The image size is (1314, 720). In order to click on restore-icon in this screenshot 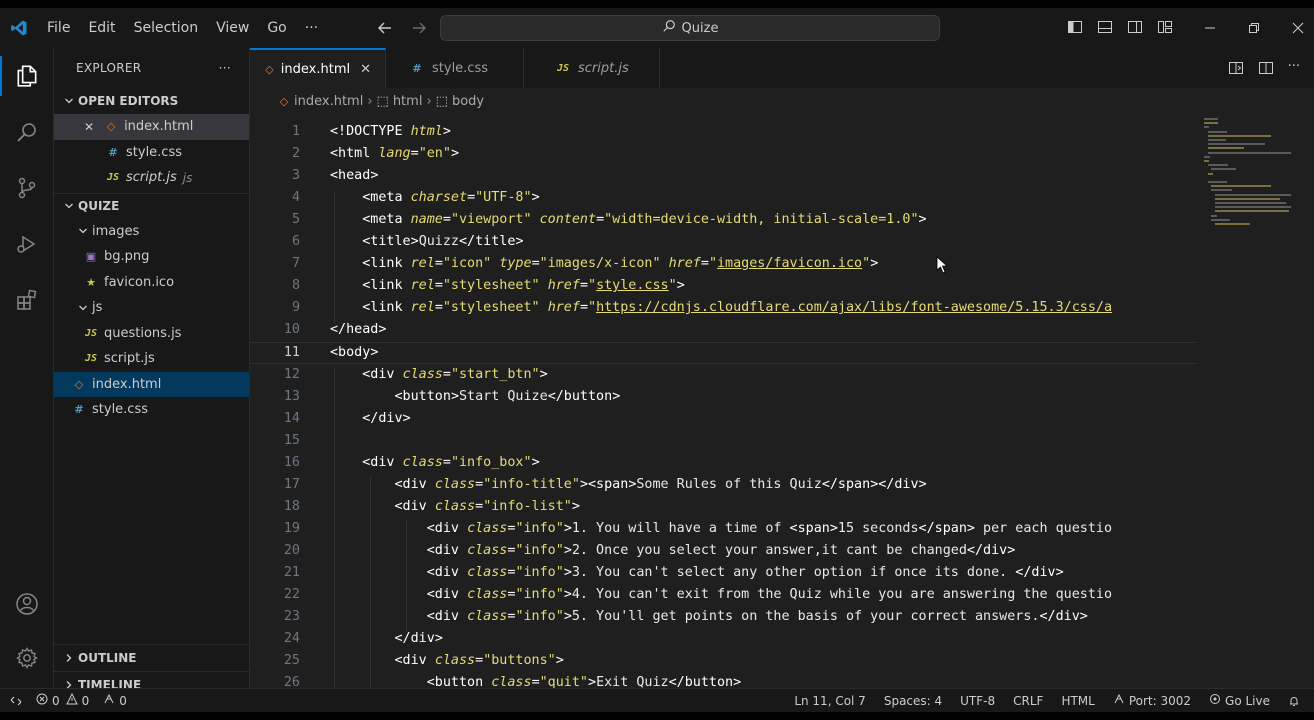, I will do `click(1254, 28)`.